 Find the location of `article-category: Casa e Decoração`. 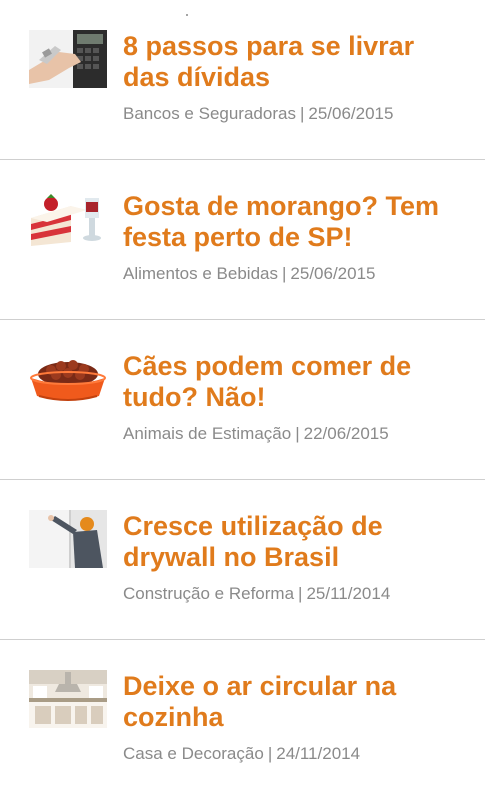

article-category: Casa e Decoração is located at coordinates (193, 753).